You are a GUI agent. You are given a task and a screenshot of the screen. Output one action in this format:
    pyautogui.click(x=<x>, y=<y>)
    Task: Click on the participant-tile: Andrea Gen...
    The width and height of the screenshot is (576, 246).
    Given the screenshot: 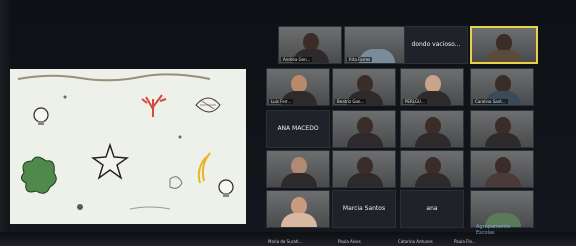 What is the action you would take?
    pyautogui.click(x=310, y=45)
    